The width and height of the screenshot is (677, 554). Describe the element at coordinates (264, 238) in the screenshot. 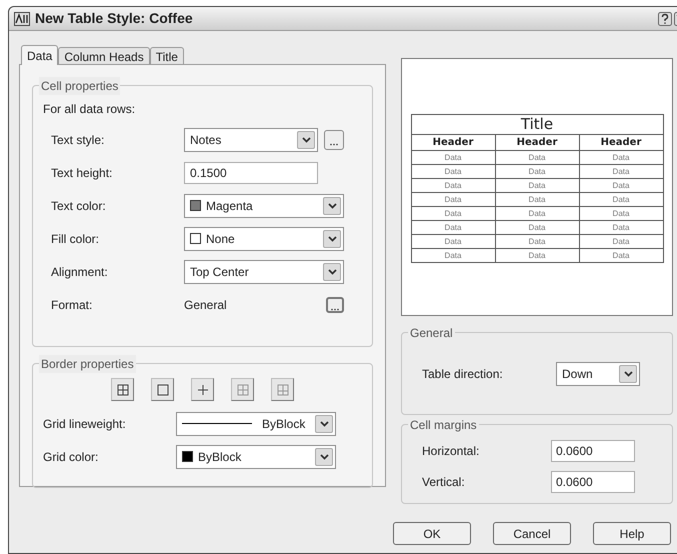

I see `dropdown: None` at that location.